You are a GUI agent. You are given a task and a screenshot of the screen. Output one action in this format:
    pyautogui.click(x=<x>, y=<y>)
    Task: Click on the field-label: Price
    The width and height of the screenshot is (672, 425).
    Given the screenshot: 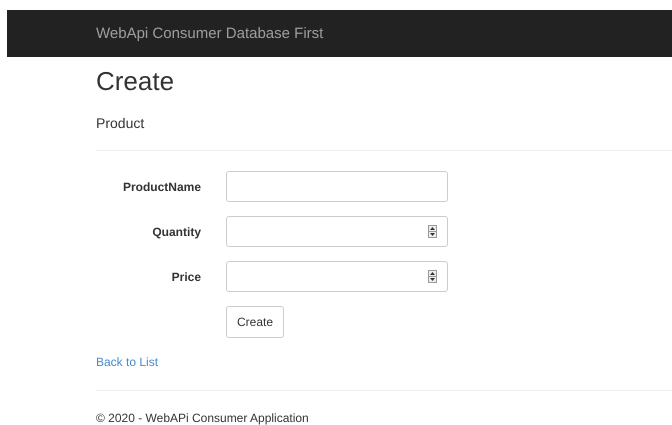 What is the action you would take?
    pyautogui.click(x=186, y=277)
    